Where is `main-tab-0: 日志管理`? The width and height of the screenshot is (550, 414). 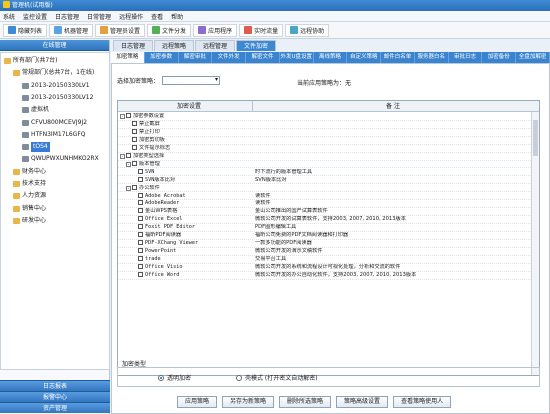
main-tab-0: 日志管理 is located at coordinates (133, 45).